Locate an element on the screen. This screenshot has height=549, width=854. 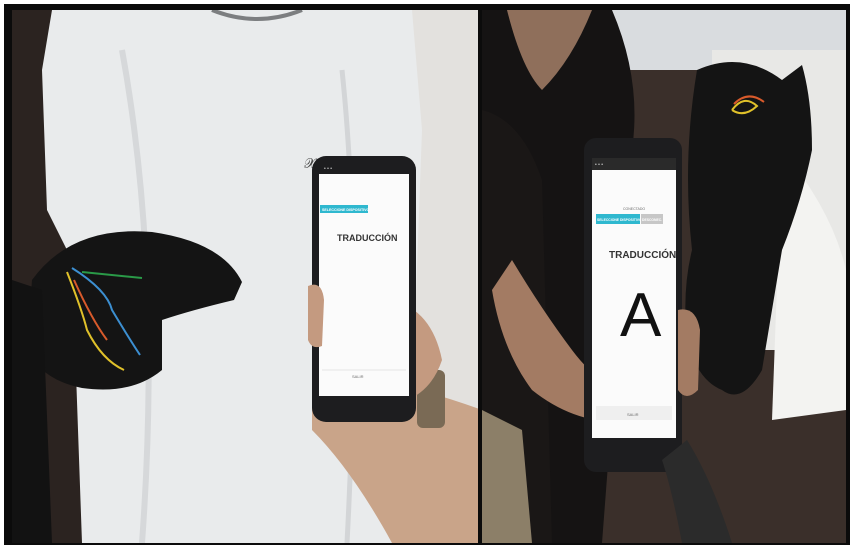
exit-button-label: SALIR is located at coordinates (633, 414).